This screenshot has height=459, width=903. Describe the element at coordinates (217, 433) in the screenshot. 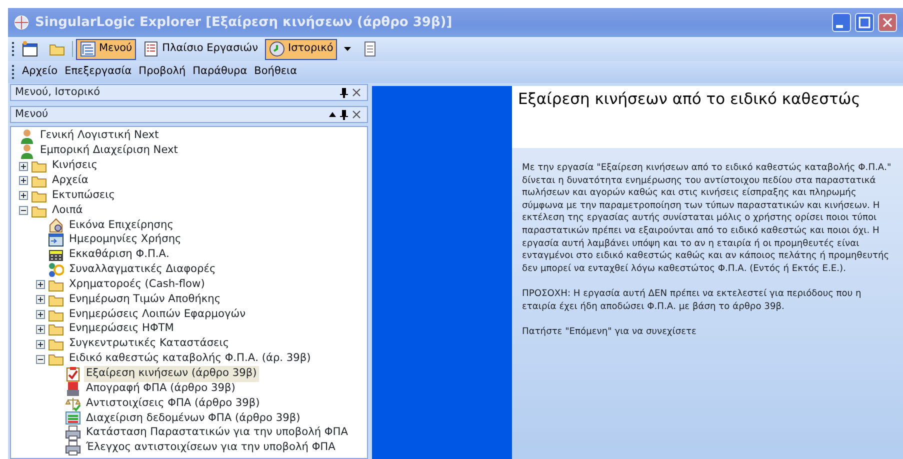

I see `tree-item: Κατάσταση Παραστατικών για την υποβολή ΦΠΑ` at that location.